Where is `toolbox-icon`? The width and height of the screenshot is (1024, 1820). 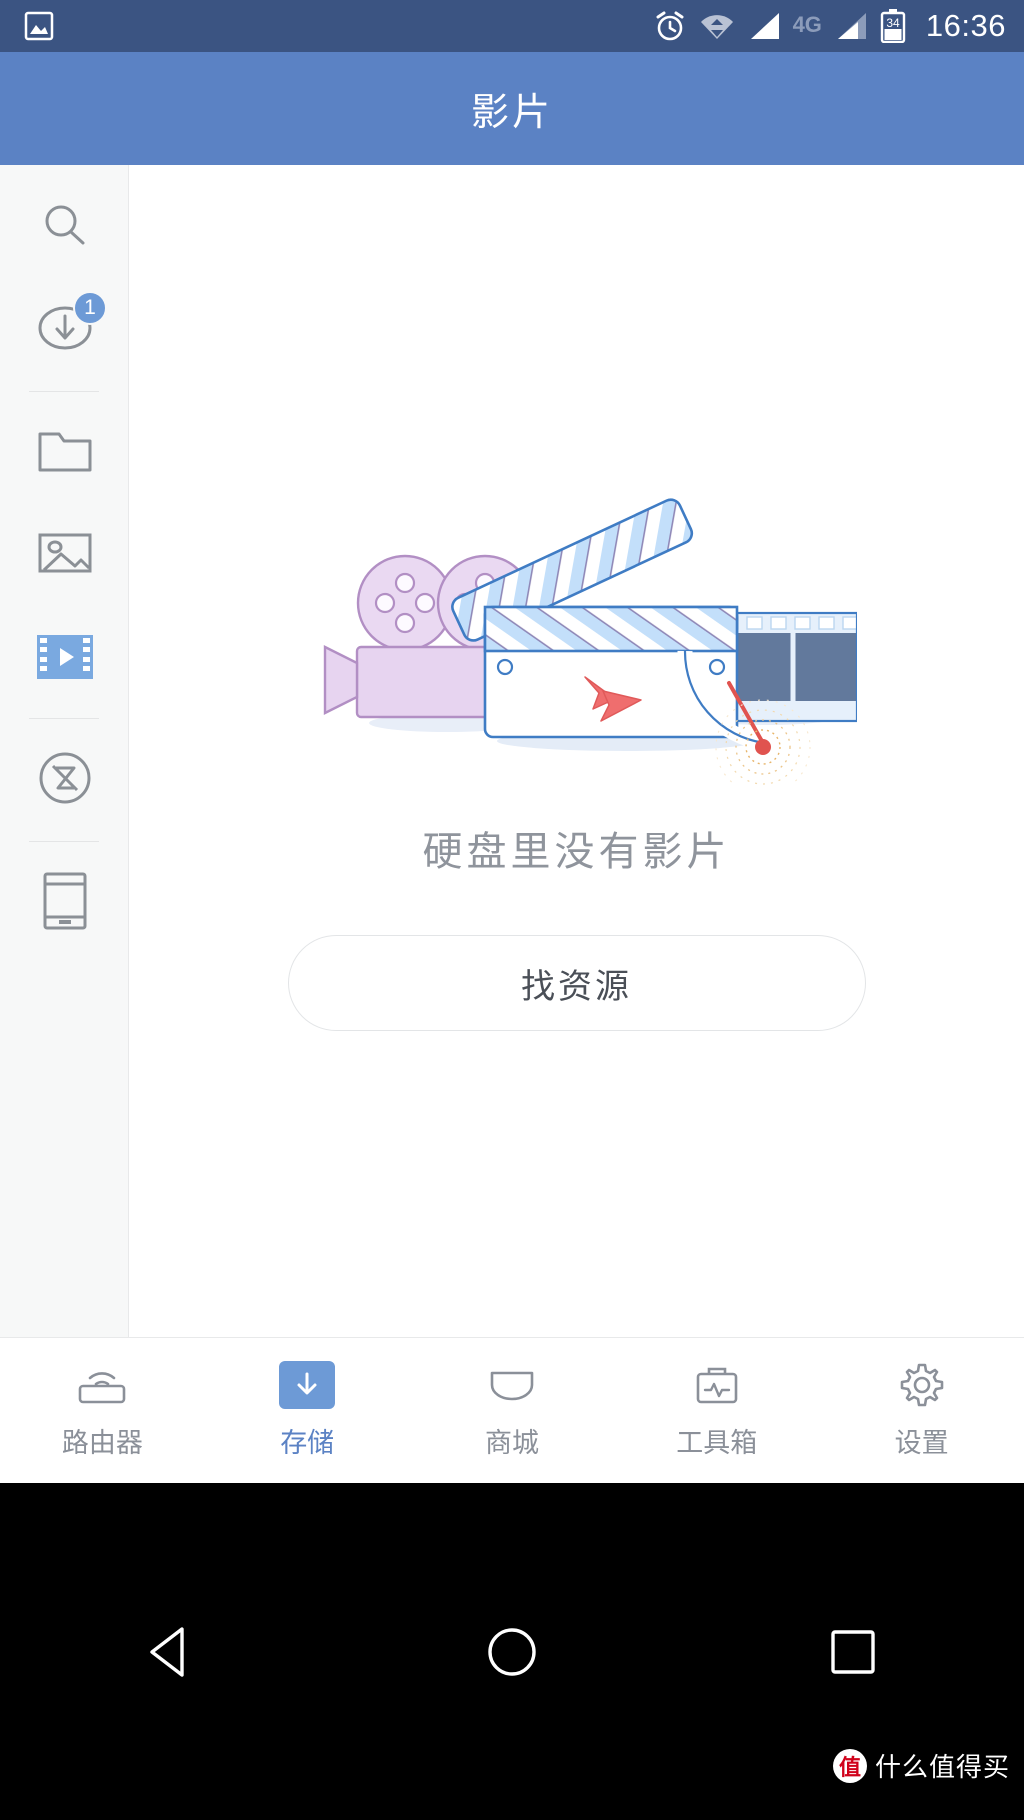
toolbox-icon is located at coordinates (717, 1385).